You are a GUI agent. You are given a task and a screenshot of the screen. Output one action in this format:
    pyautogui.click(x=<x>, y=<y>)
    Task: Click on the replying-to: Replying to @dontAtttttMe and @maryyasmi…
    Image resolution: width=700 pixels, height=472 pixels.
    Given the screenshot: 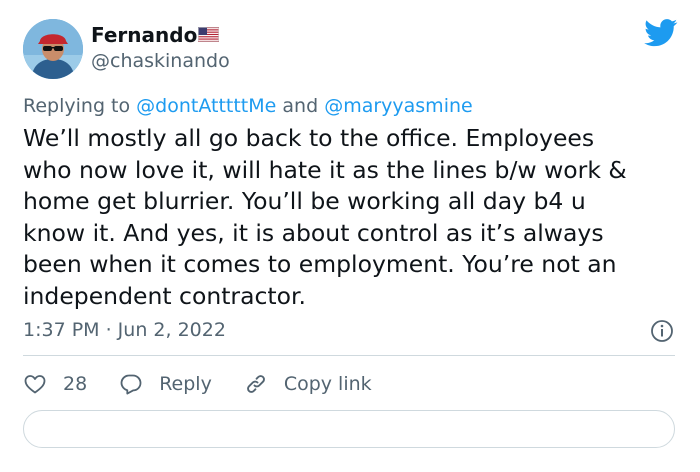 What is the action you would take?
    pyautogui.click(x=248, y=106)
    